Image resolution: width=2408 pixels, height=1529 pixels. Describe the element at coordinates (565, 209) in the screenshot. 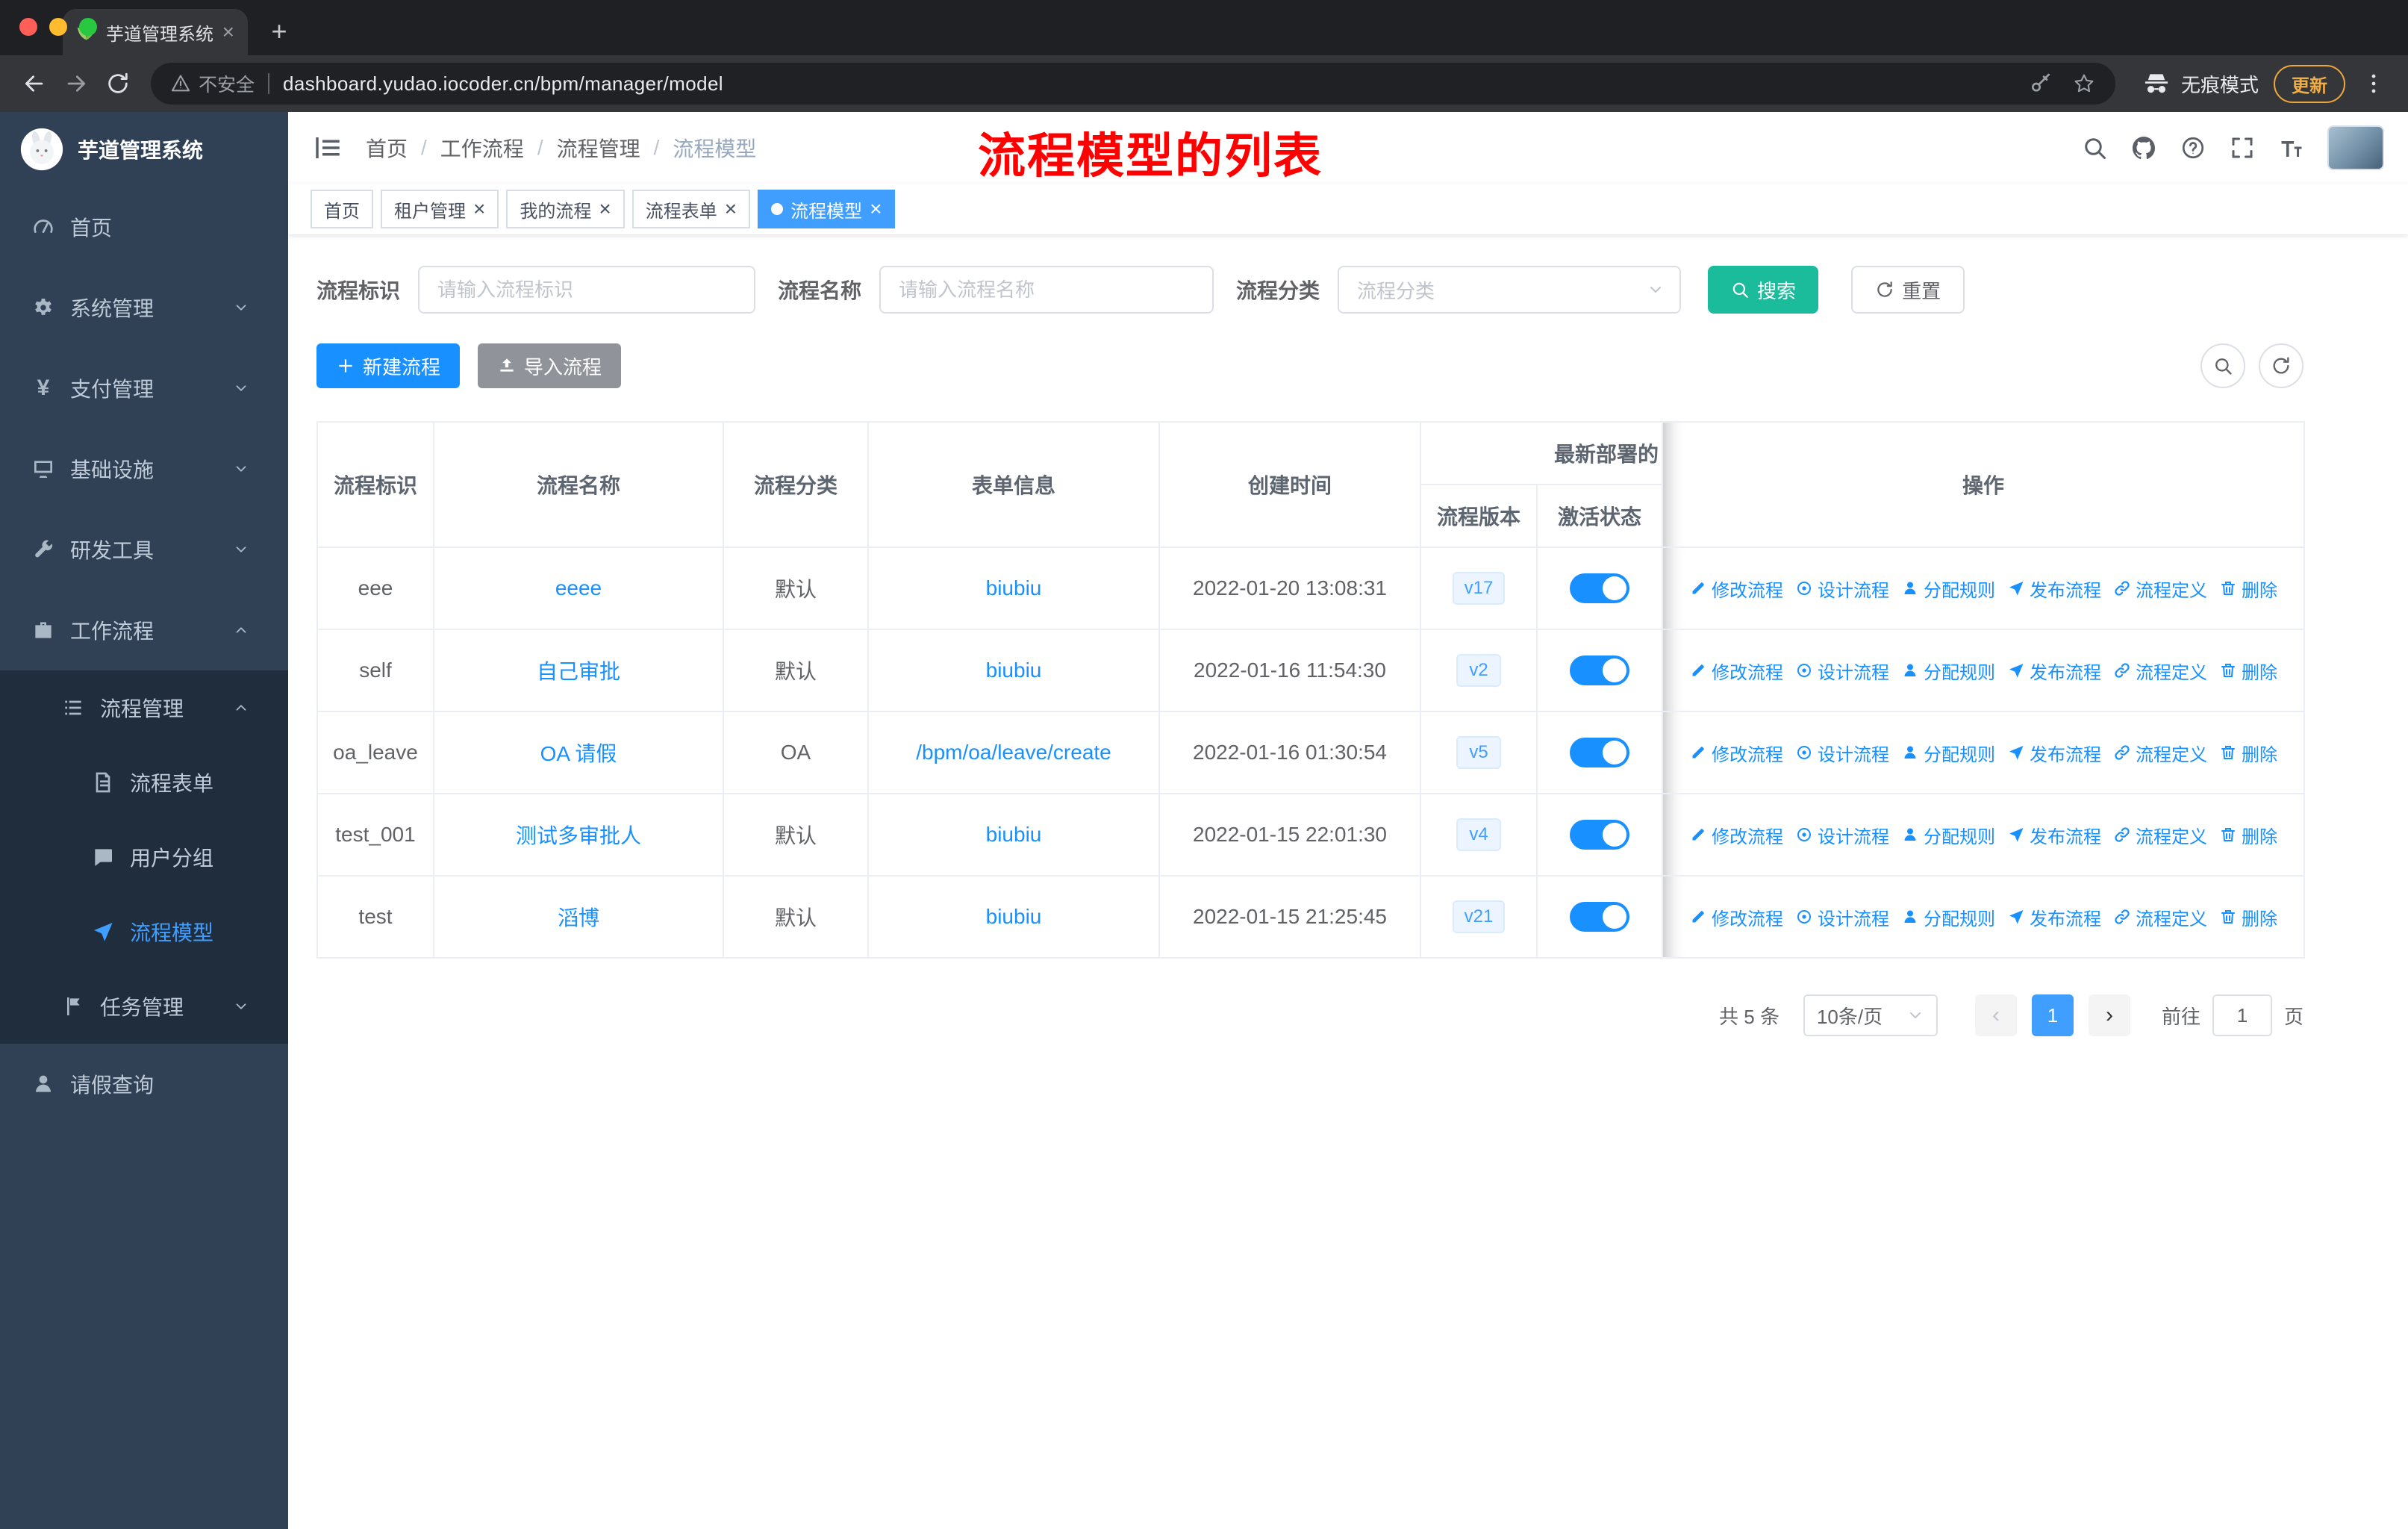

I see `page-tab-my-process: 我的流程 ×` at that location.